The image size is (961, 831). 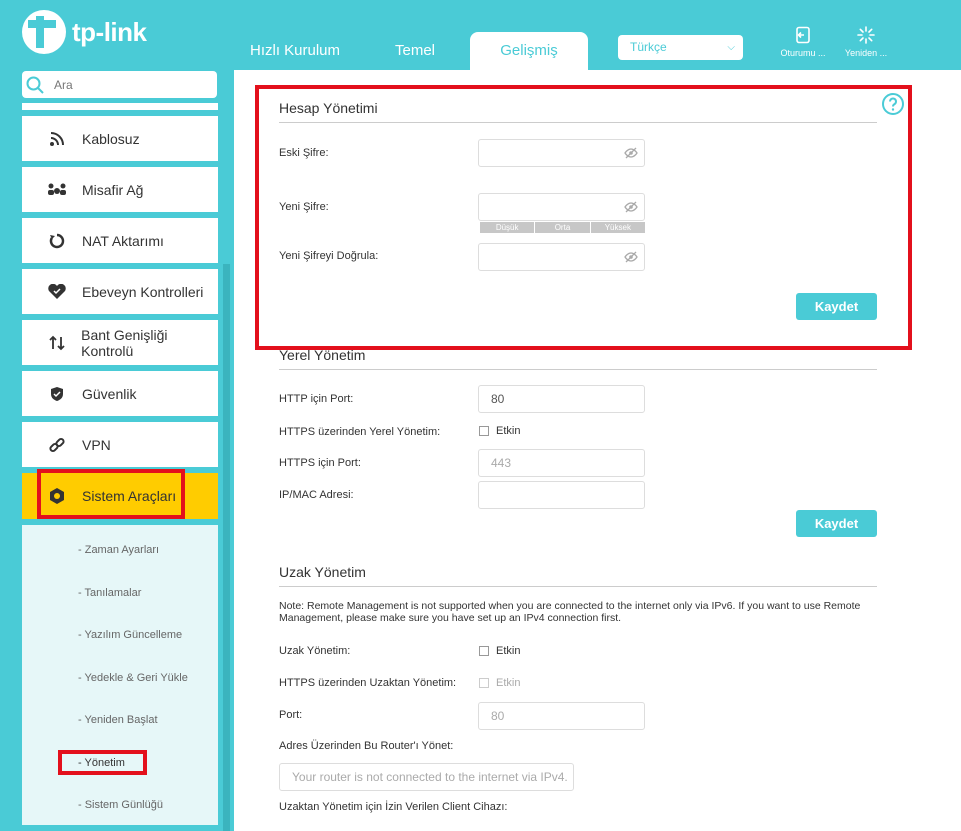 What do you see at coordinates (561, 716) in the screenshot?
I see `remote-port-input: 80` at bounding box center [561, 716].